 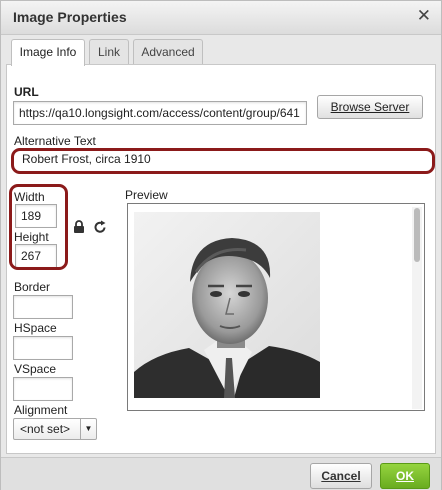 I want to click on lock-icon, so click(x=79, y=229).